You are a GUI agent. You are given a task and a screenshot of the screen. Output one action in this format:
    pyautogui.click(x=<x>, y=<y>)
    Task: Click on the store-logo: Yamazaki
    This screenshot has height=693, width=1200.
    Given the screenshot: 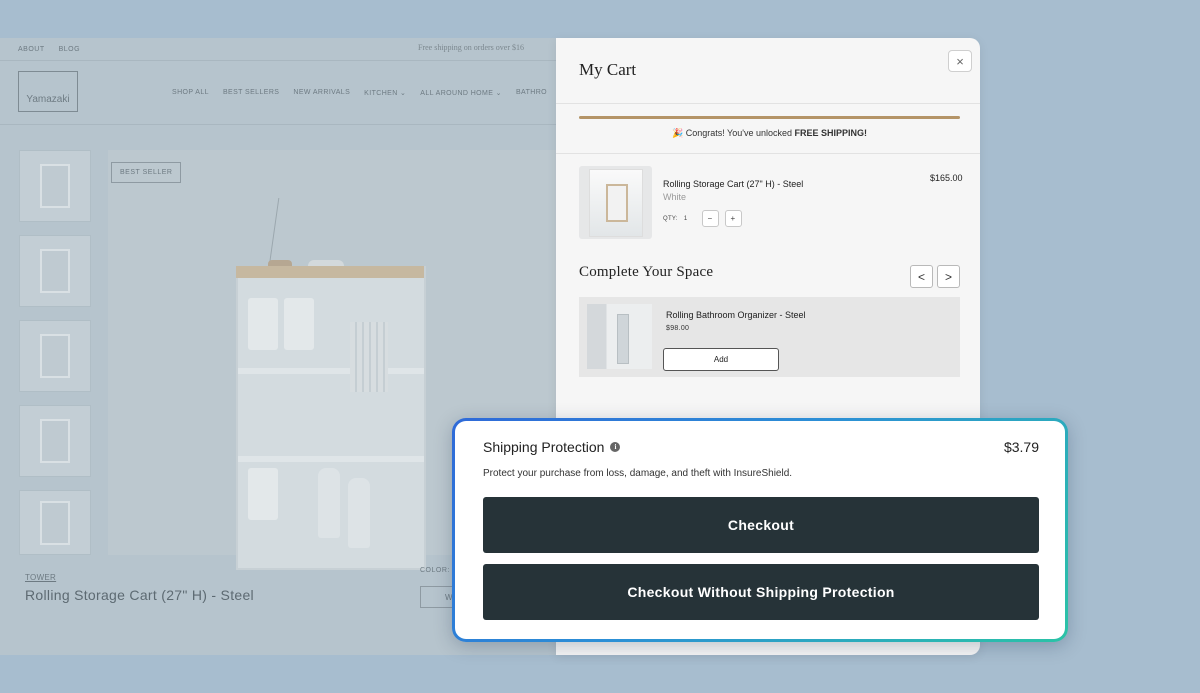 What is the action you would take?
    pyautogui.click(x=48, y=91)
    